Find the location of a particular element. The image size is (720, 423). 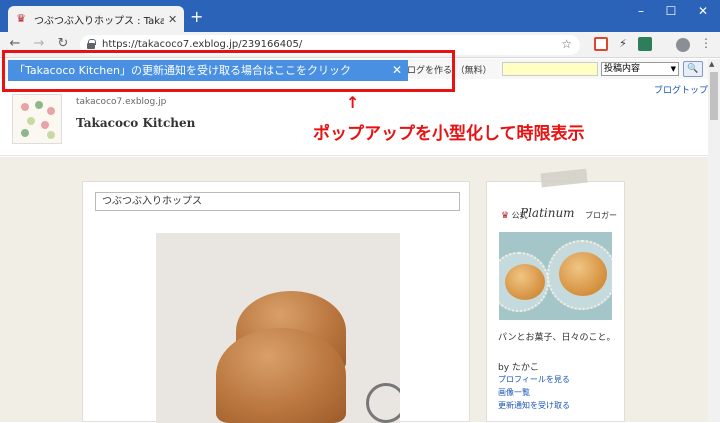

search-icon: 🔍 is located at coordinates (693, 69).